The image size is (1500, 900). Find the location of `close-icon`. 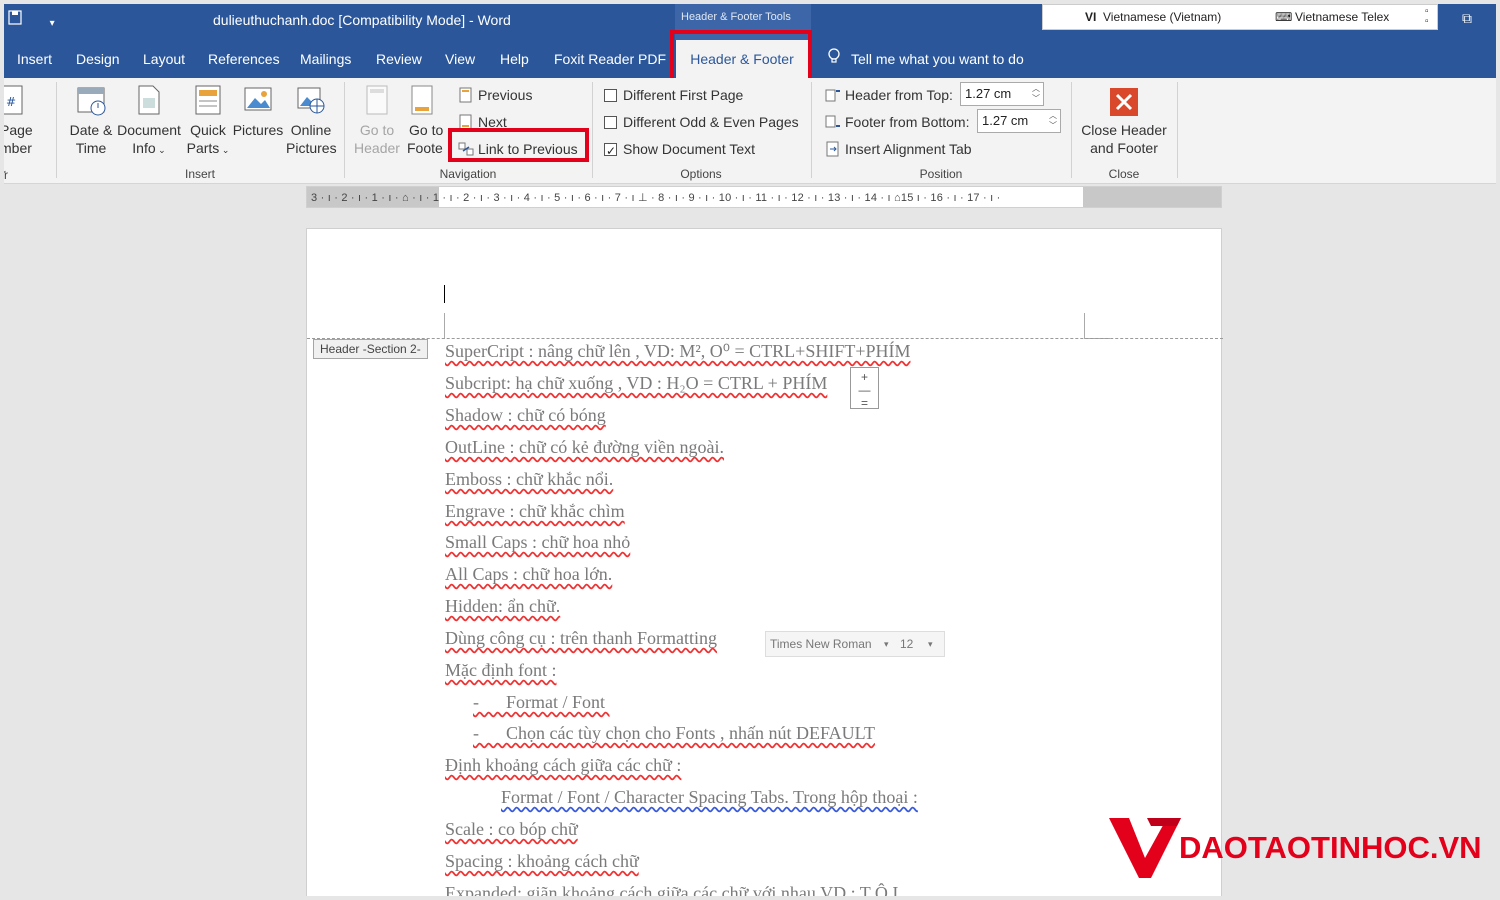

close-icon is located at coordinates (1124, 102).